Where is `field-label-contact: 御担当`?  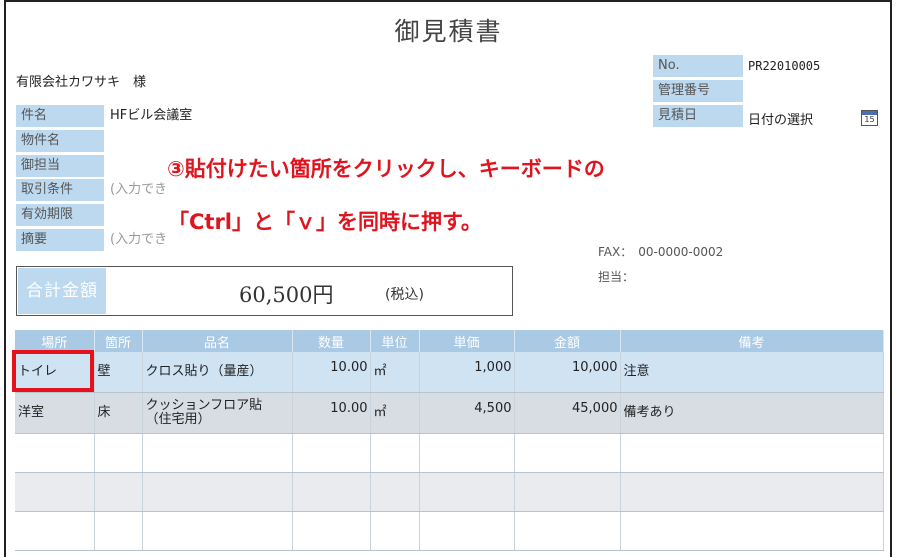 field-label-contact: 御担当 is located at coordinates (60, 166).